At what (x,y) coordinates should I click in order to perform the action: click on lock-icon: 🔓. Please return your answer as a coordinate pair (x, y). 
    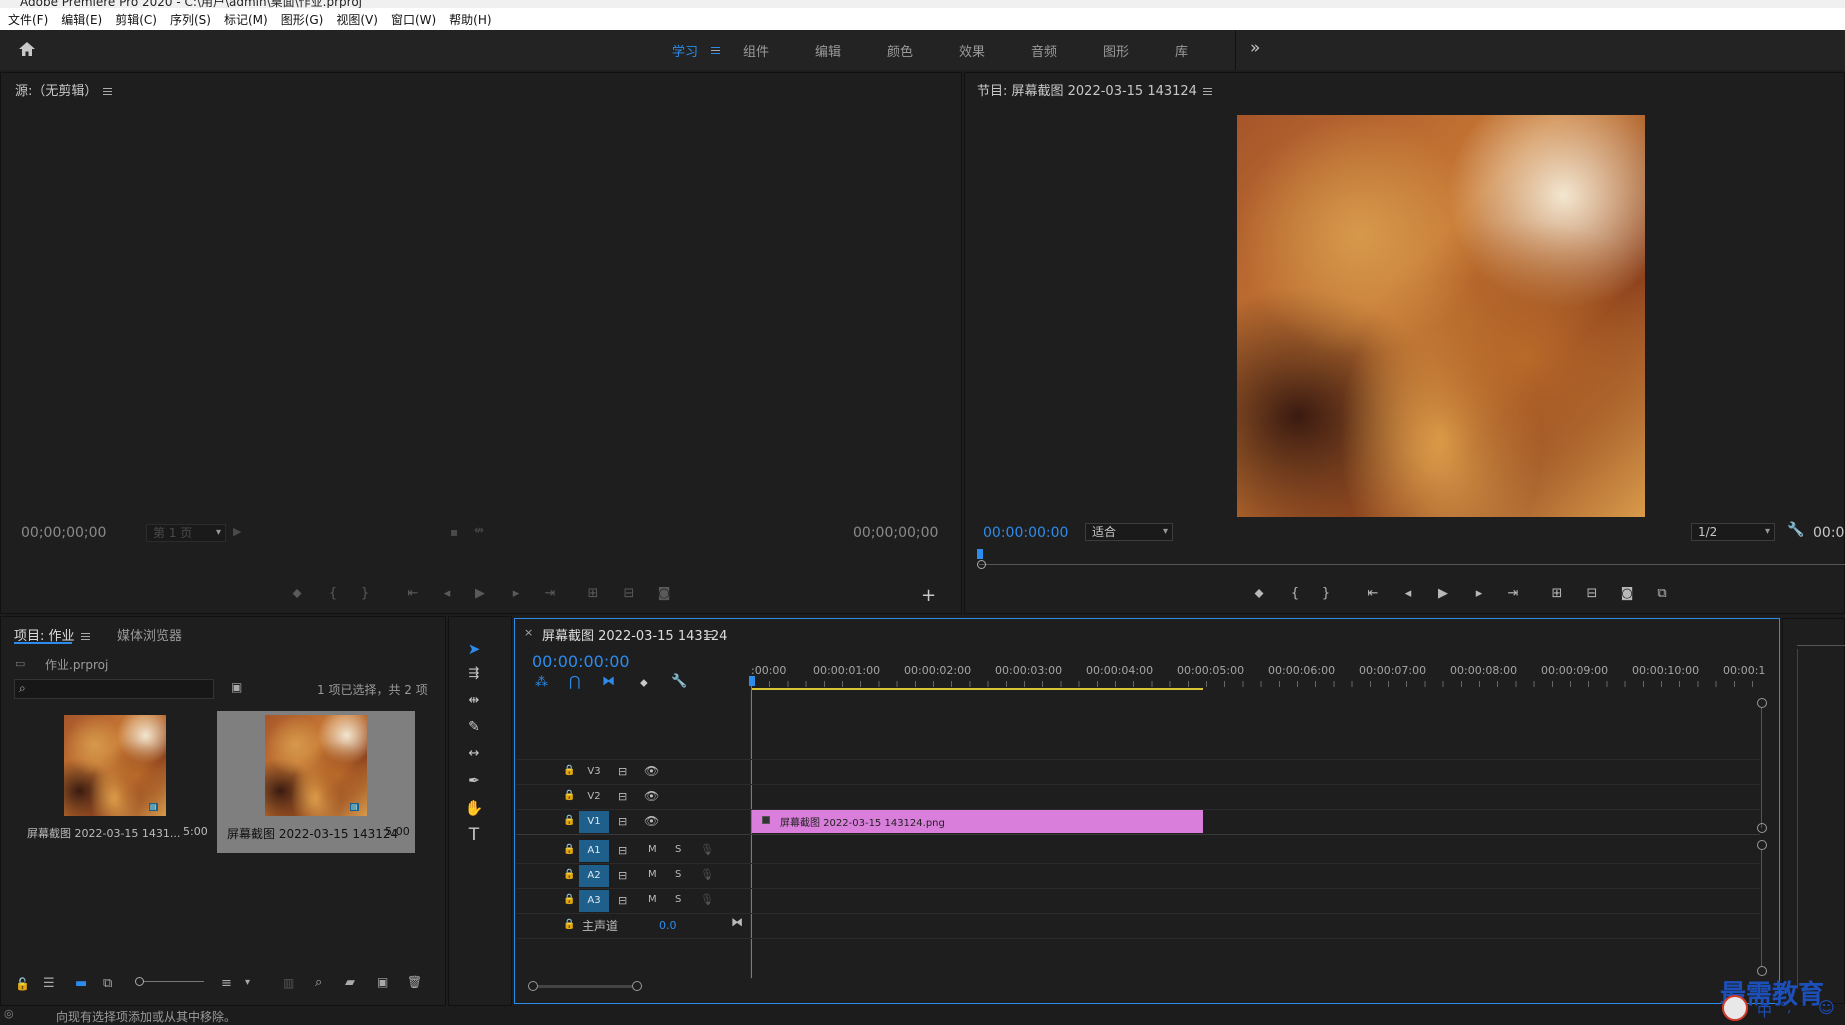
    Looking at the image, I should click on (22, 984).